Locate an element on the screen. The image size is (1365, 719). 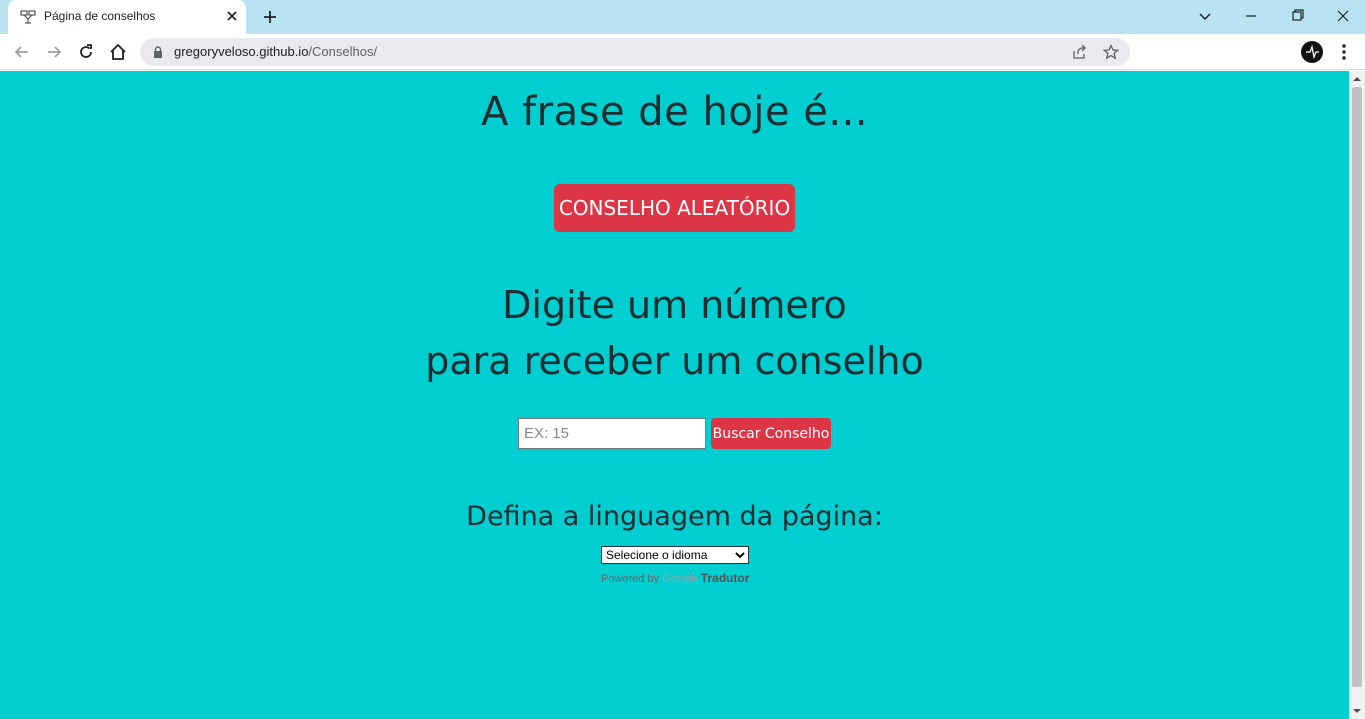
vertical-scrollbar is located at coordinates (1357, 395).